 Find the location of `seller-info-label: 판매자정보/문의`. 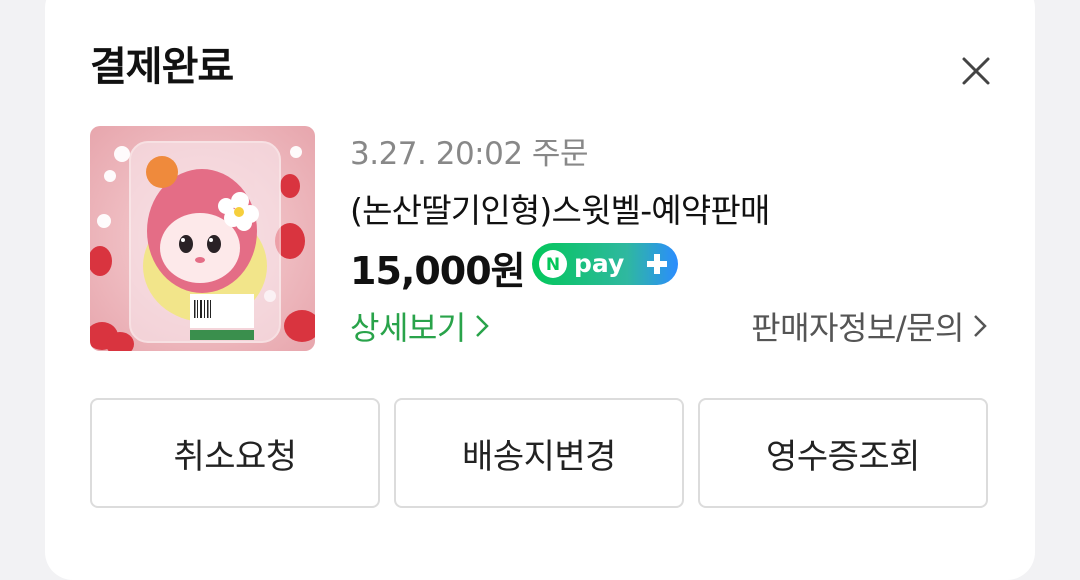

seller-info-label: 판매자정보/문의 is located at coordinates (857, 328).